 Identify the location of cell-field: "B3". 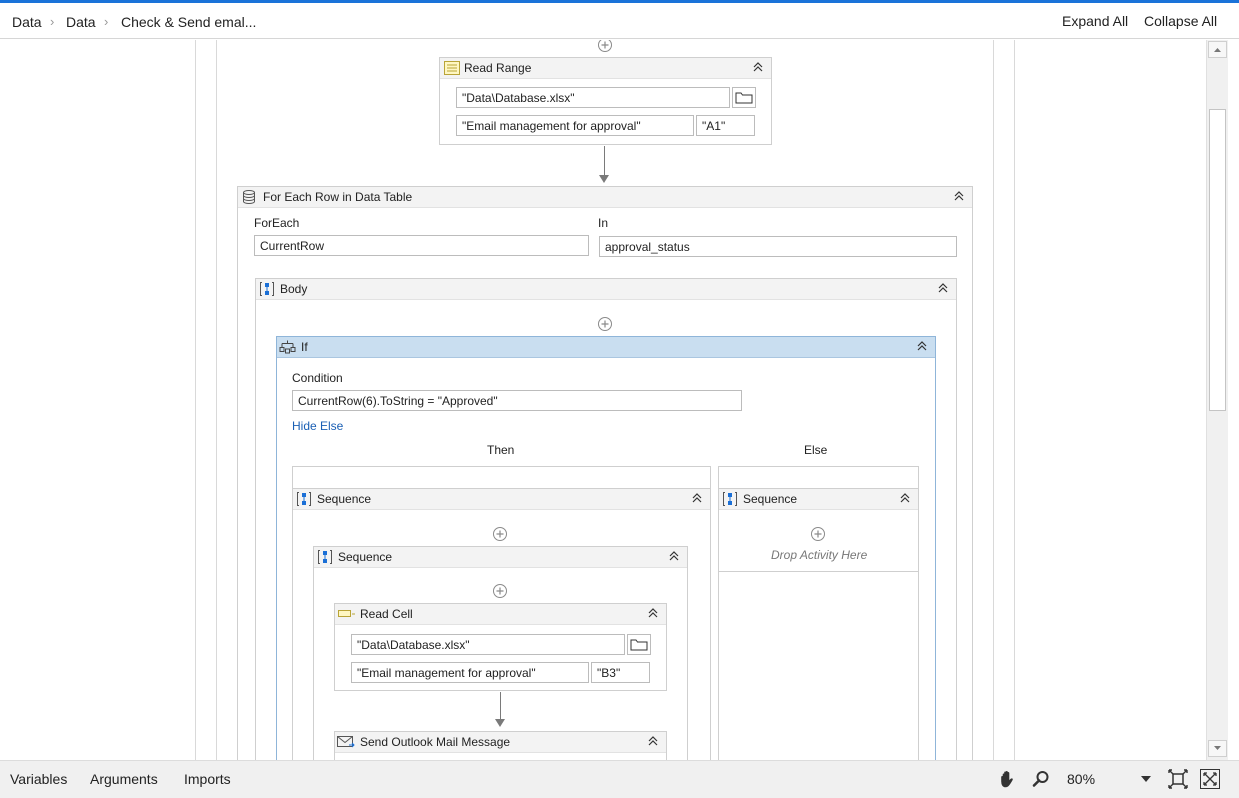
(620, 672).